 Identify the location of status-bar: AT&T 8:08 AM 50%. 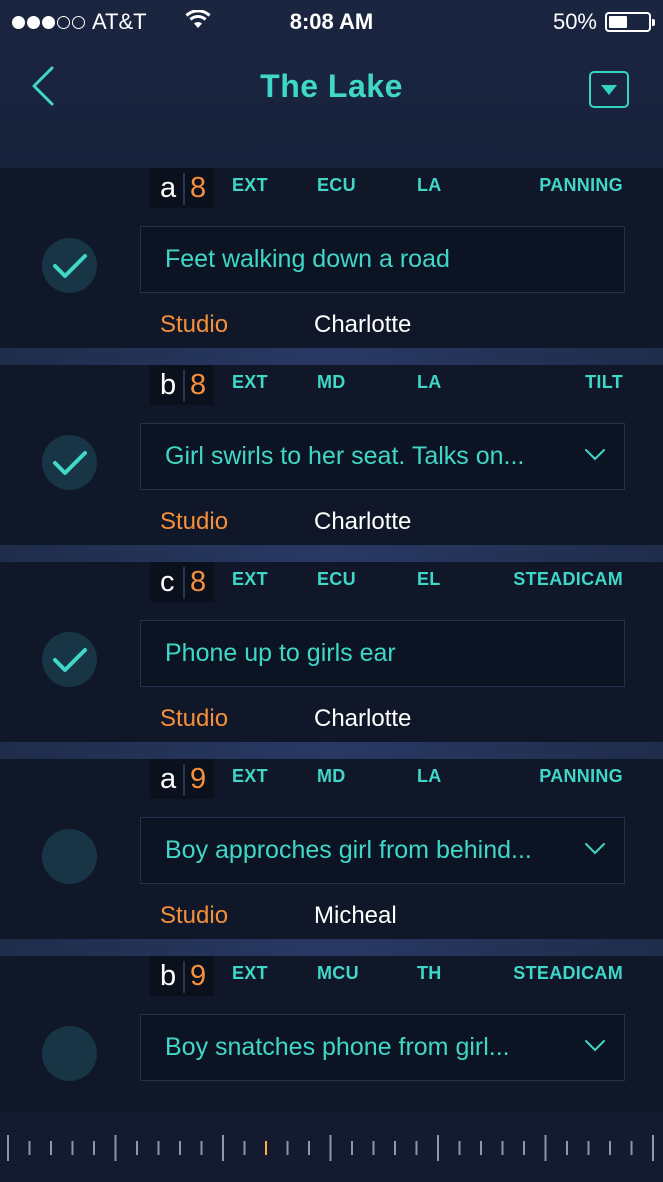
(331, 21).